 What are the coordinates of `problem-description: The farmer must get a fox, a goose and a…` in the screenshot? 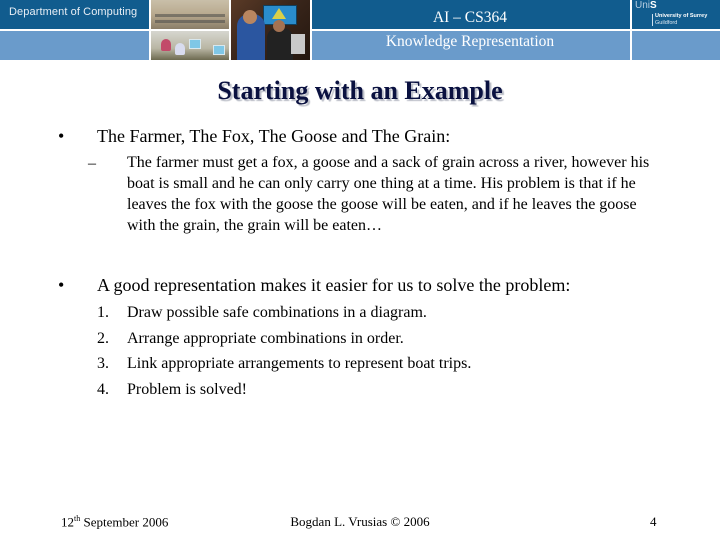 It's located at (388, 194).